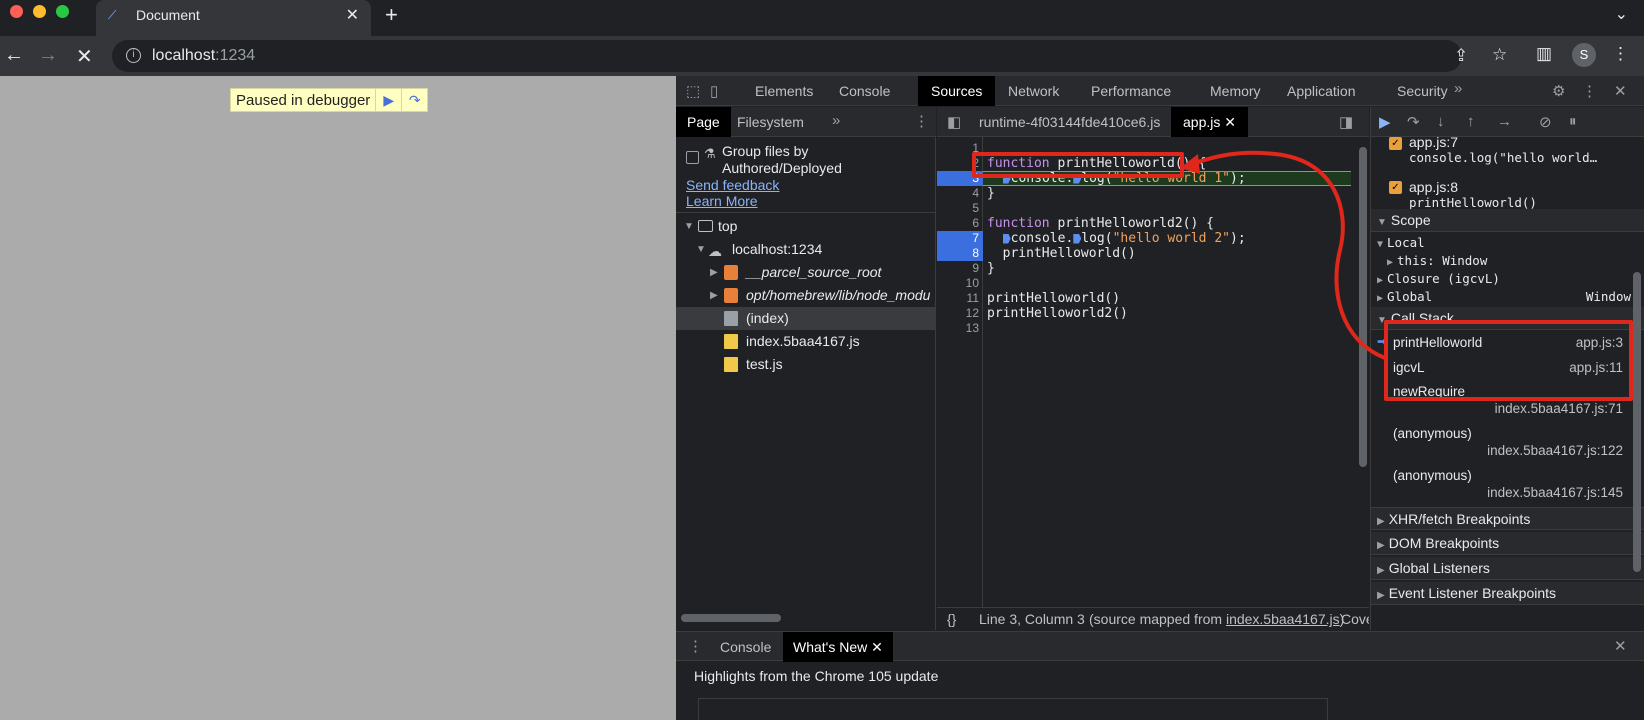 The image size is (1644, 720). I want to click on bookmark-star-icon: ☆, so click(1499, 55).